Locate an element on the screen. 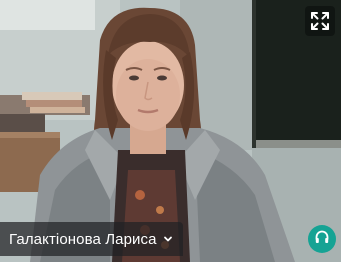 This screenshot has height=262, width=341. expand-arrows-icon is located at coordinates (320, 21).